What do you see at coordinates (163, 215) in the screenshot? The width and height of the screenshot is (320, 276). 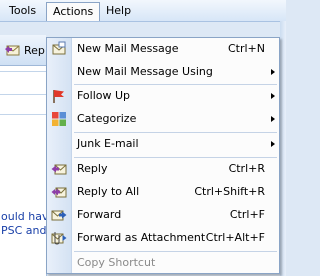 I see `menu-item-forward: Forward Ctrl+F` at bounding box center [163, 215].